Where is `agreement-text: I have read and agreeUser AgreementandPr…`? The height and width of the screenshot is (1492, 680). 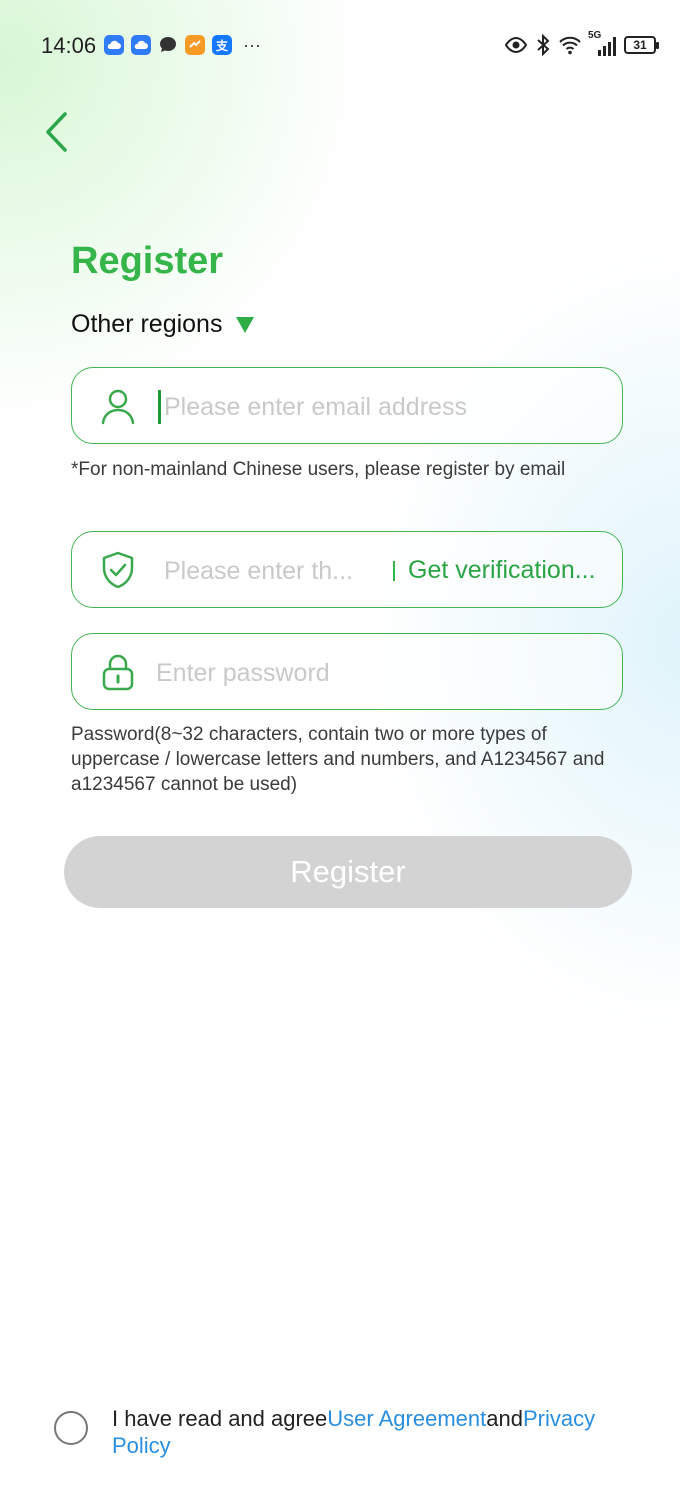 agreement-text: I have read and agreeUser AgreementandPr… is located at coordinates (382, 1432).